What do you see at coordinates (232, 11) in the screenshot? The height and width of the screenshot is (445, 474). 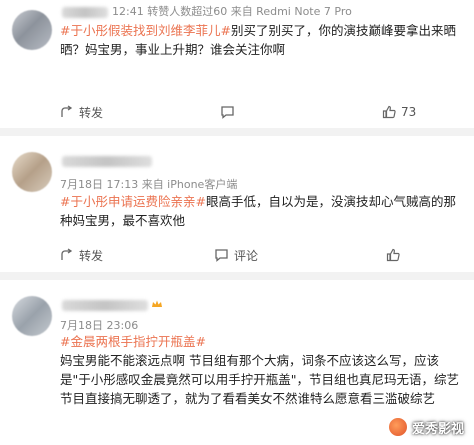 I see `post-meta: 12:41 转赞人数超过60 来自 Redmi Note 7 Pro` at bounding box center [232, 11].